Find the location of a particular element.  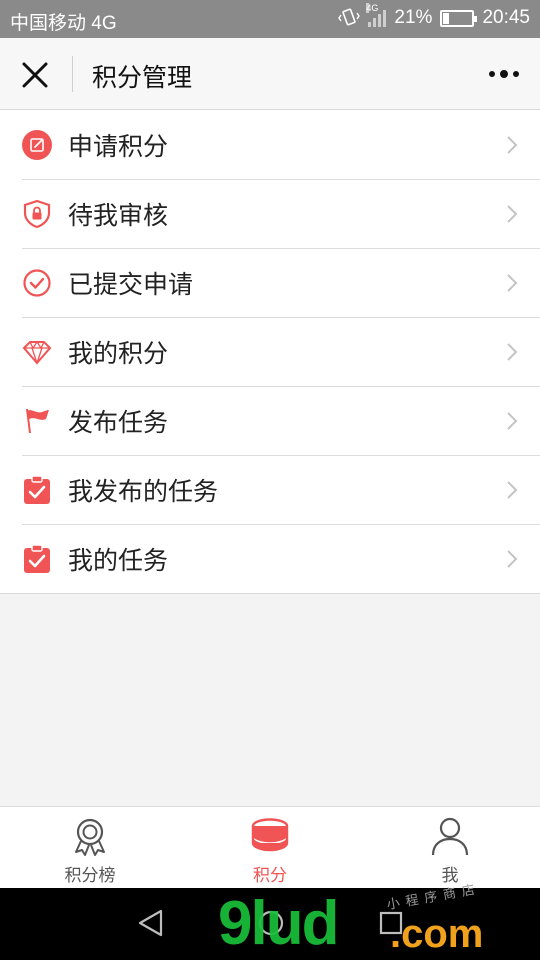

menu-item-my-points: 我的积分 is located at coordinates (270, 351).